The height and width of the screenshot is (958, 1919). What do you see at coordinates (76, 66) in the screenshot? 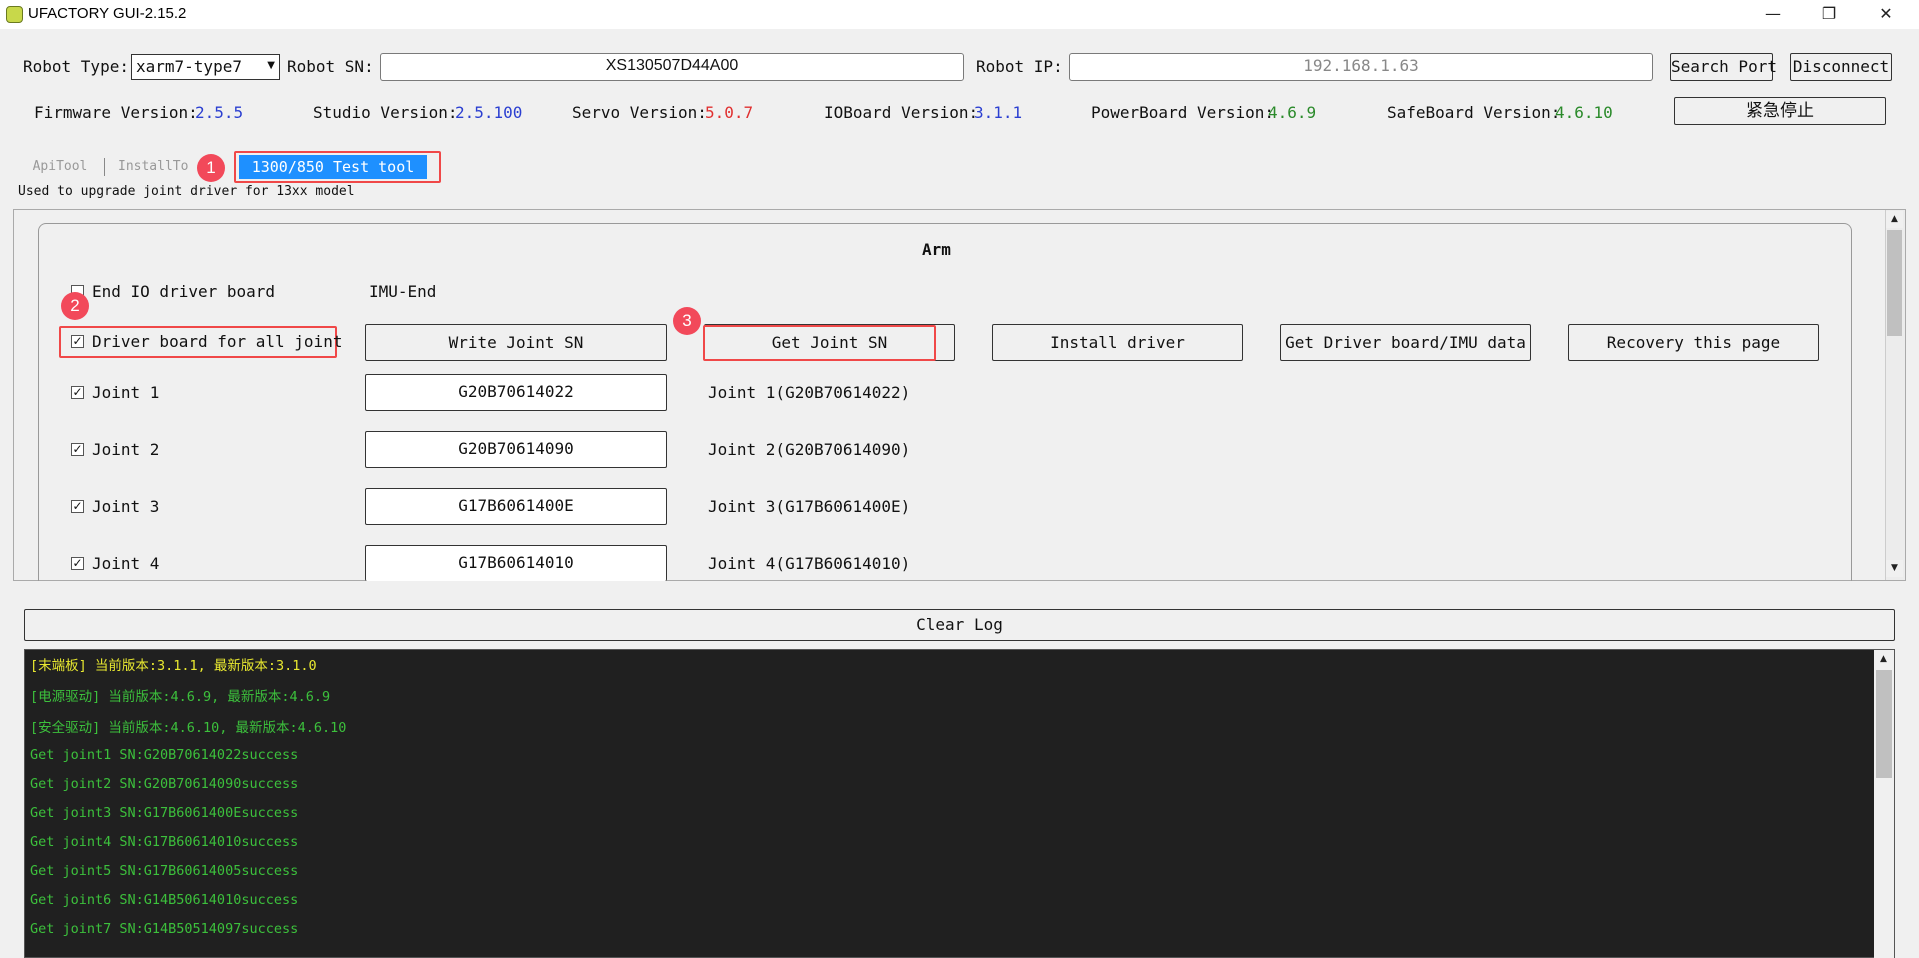
I see `robot-type-label: Robot Type:` at bounding box center [76, 66].